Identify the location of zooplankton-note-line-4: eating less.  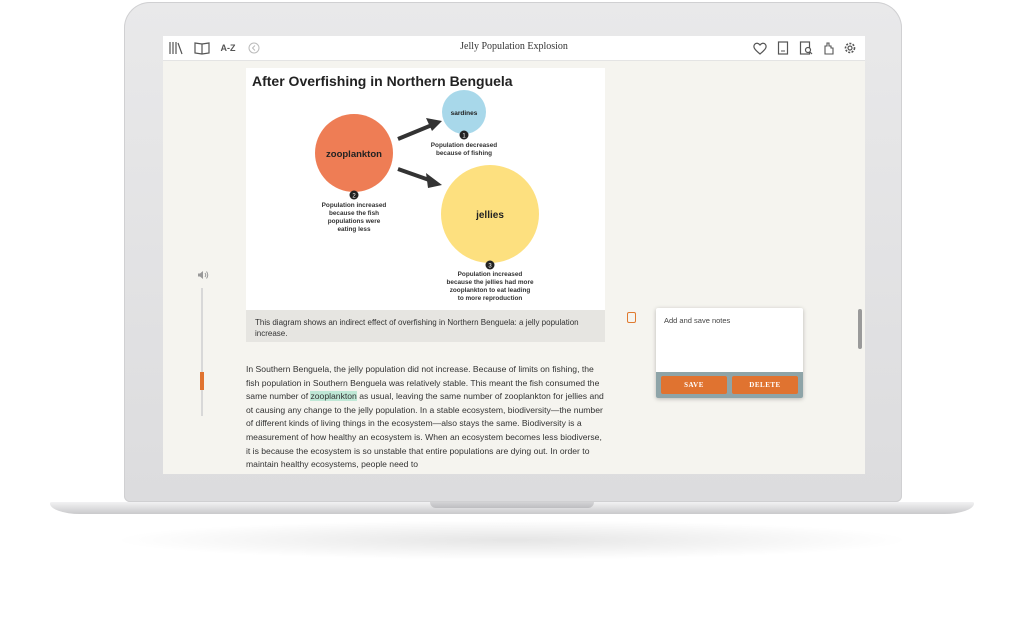
(353, 229).